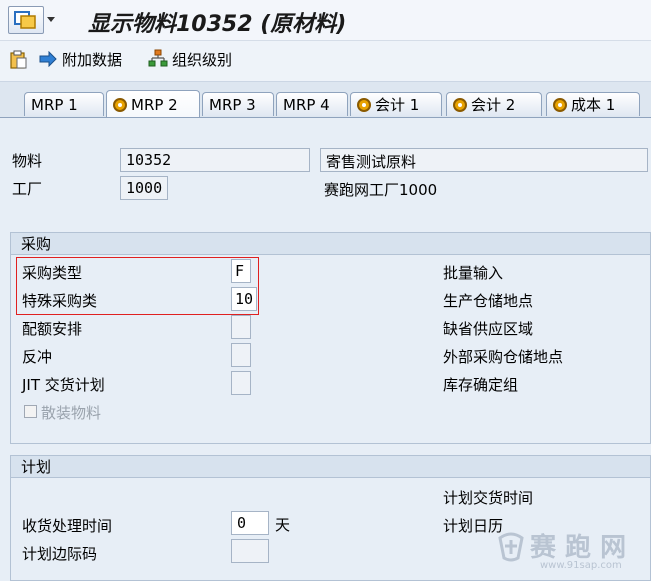  What do you see at coordinates (52, 329) in the screenshot?
I see `quota-arrangement-label: 配额安排` at bounding box center [52, 329].